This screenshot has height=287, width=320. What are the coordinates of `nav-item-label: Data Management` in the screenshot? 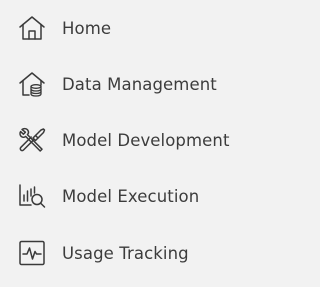 It's located at (139, 84).